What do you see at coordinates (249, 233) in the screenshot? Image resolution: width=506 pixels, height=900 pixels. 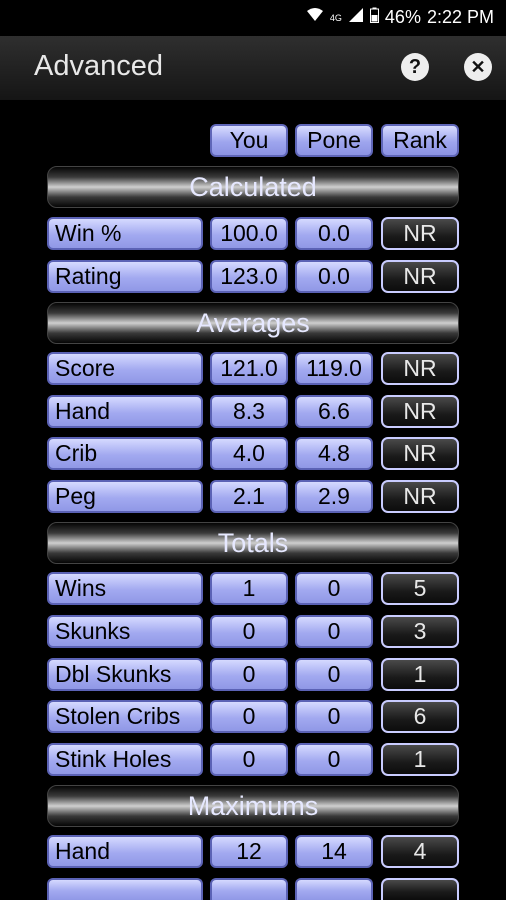 I see `win-pct-you: 100.0` at bounding box center [249, 233].